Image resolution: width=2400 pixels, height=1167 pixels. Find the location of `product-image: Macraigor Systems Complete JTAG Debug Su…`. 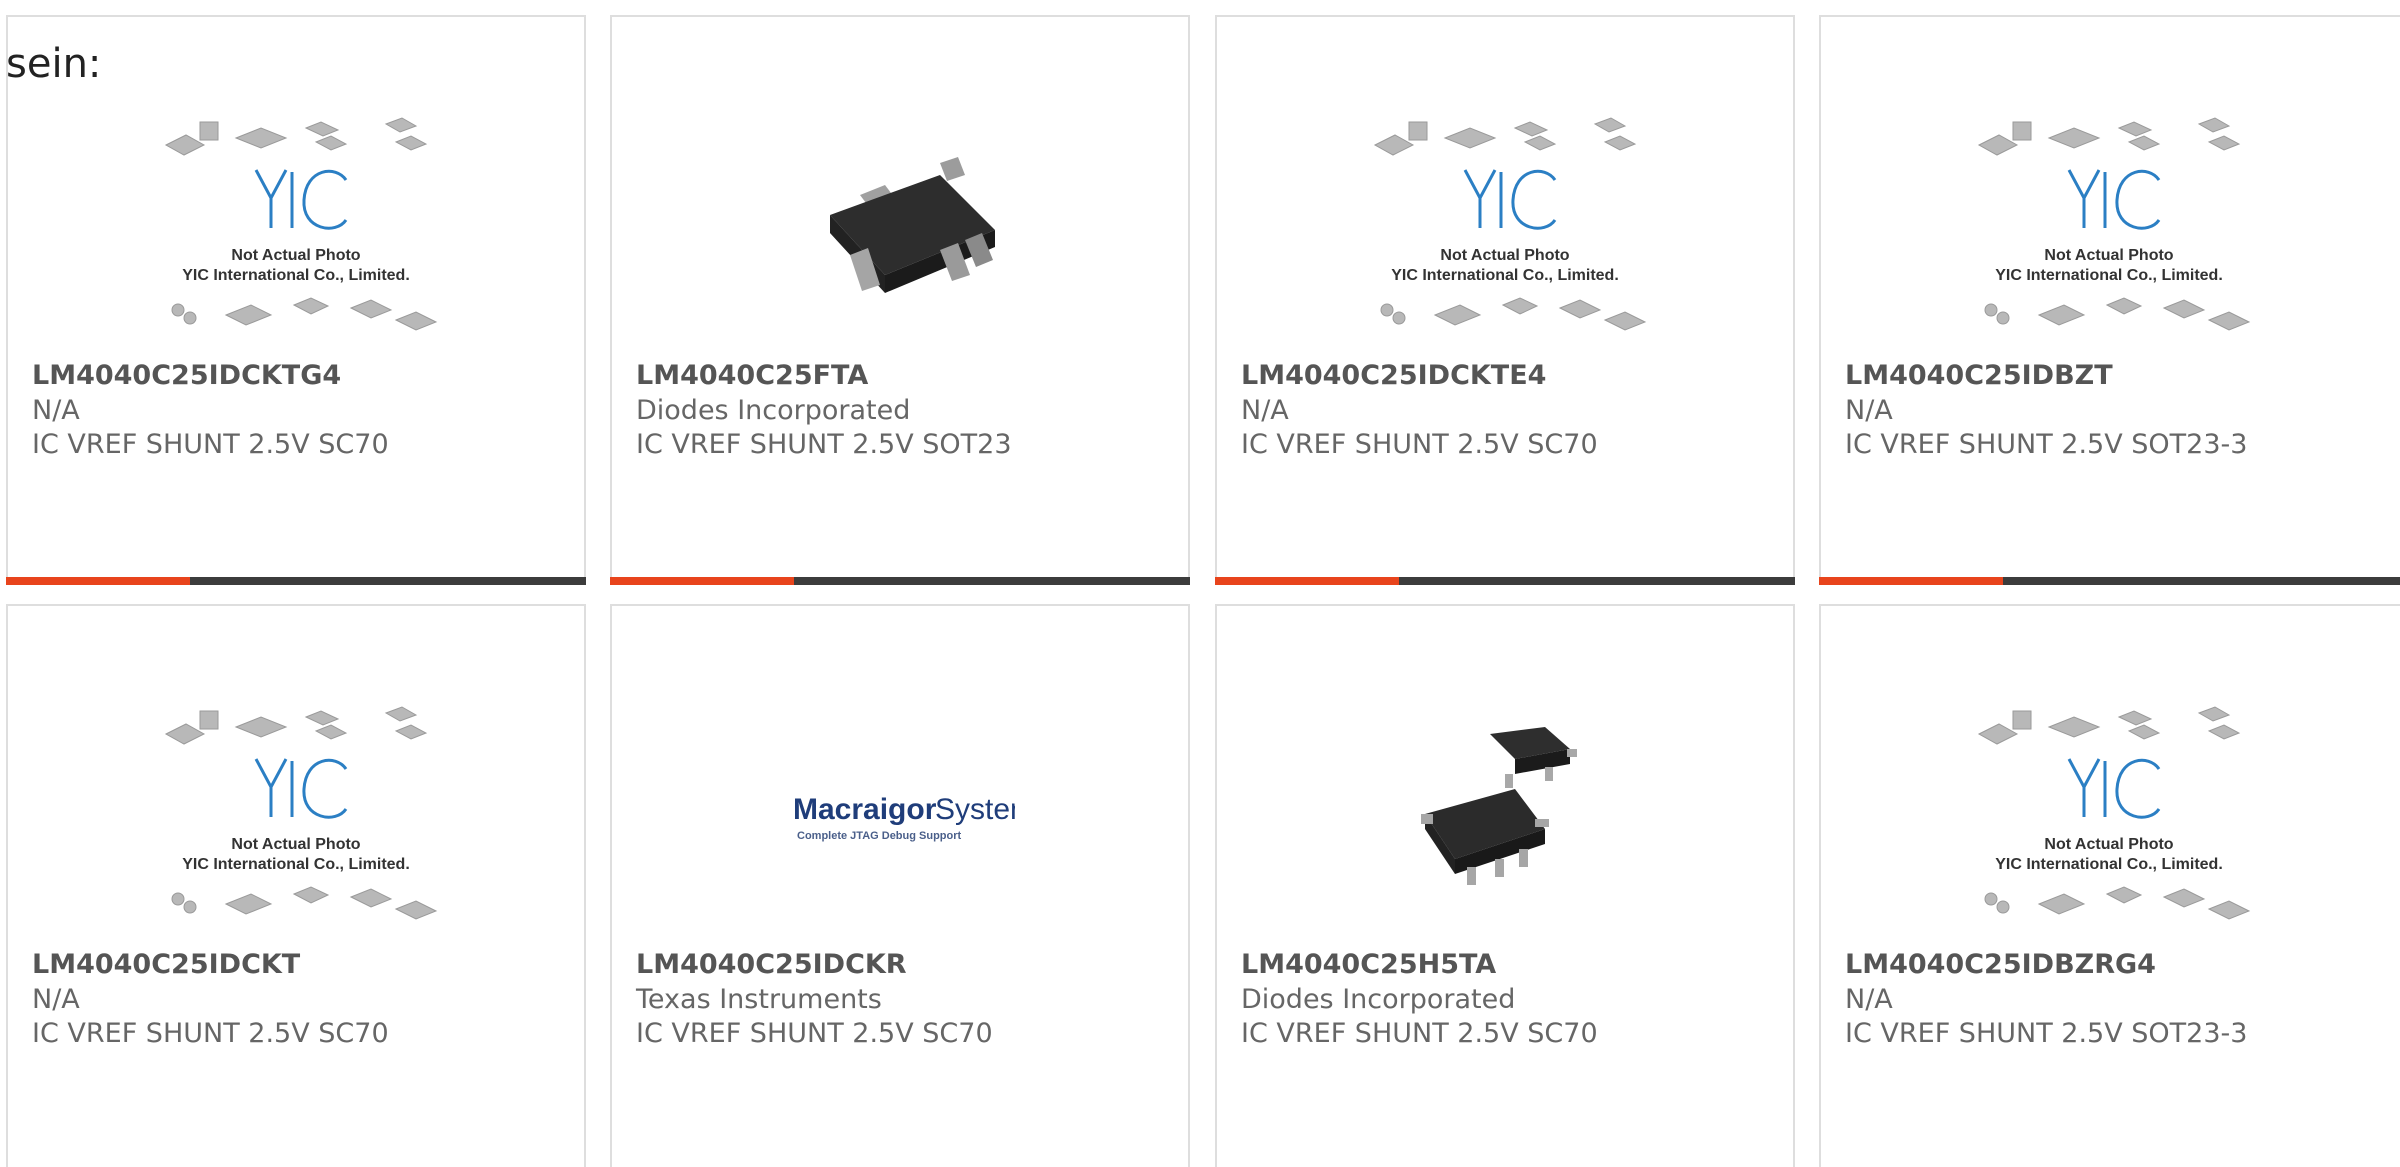

product-image: Macraigor Systems Complete JTAG Debug Su… is located at coordinates (900, 818).